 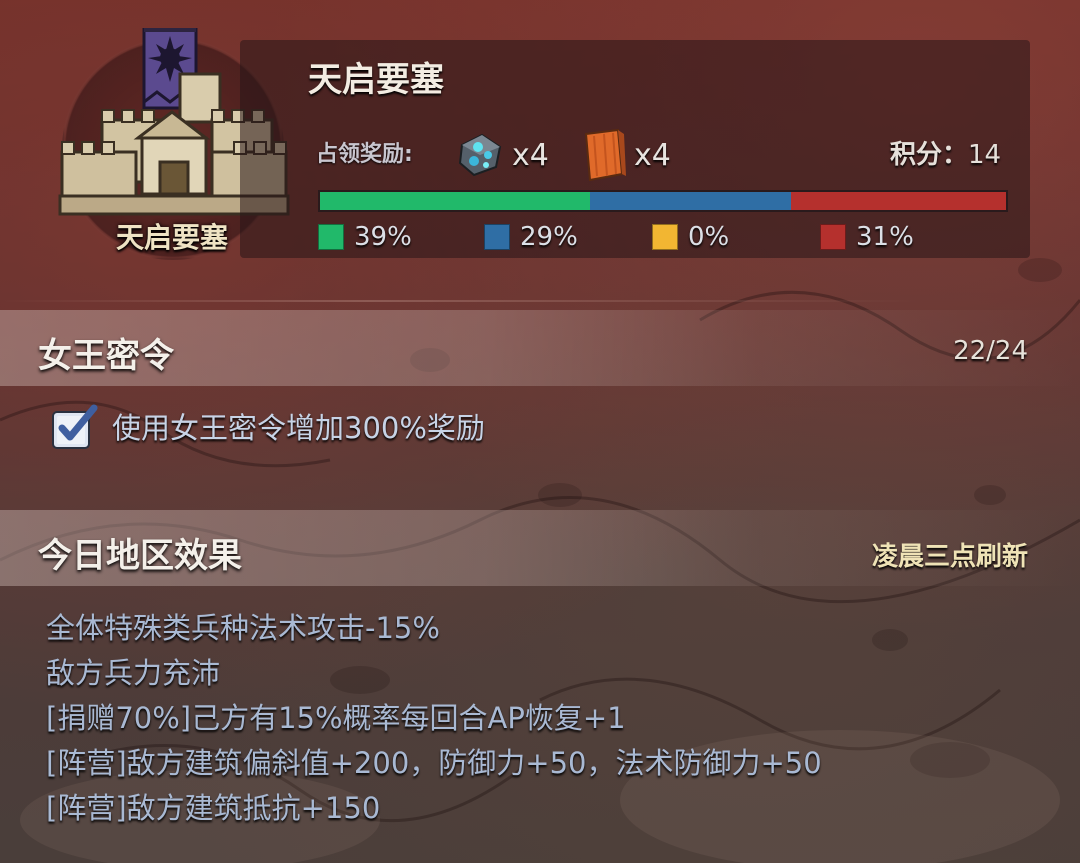 What do you see at coordinates (383, 237) in the screenshot?
I see `legend-green-percent: 39%` at bounding box center [383, 237].